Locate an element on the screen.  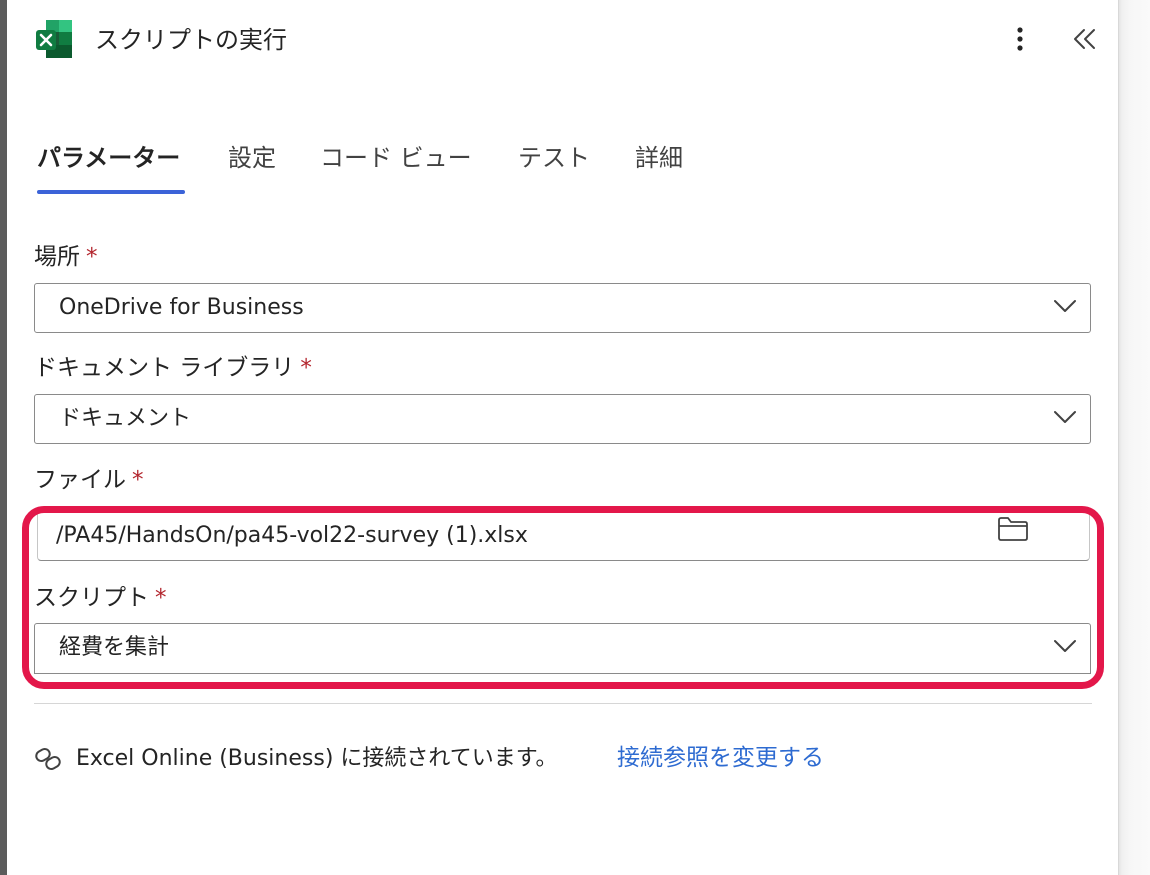
page-title: スクリプトの実行 is located at coordinates (191, 40).